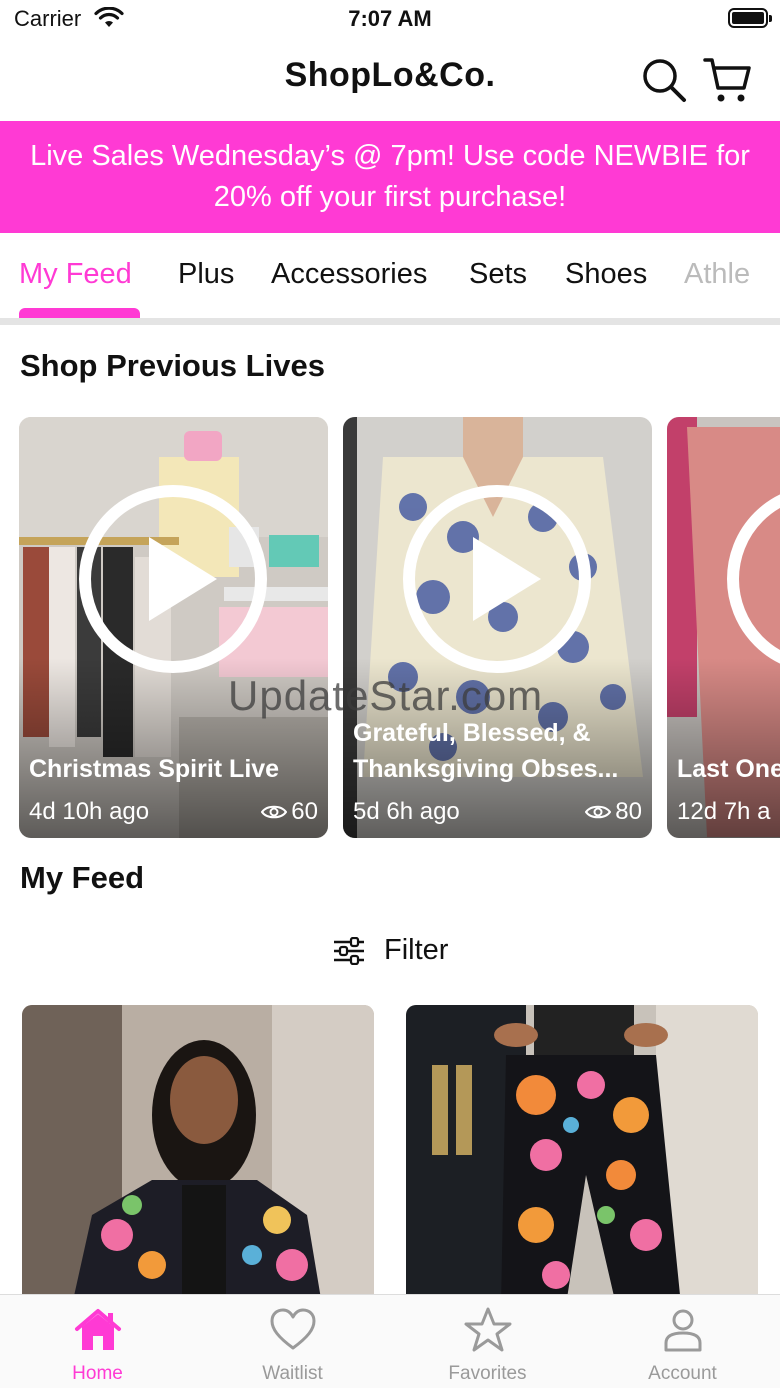  What do you see at coordinates (292, 1373) in the screenshot?
I see `nav-waitlist-label: Waitlist` at bounding box center [292, 1373].